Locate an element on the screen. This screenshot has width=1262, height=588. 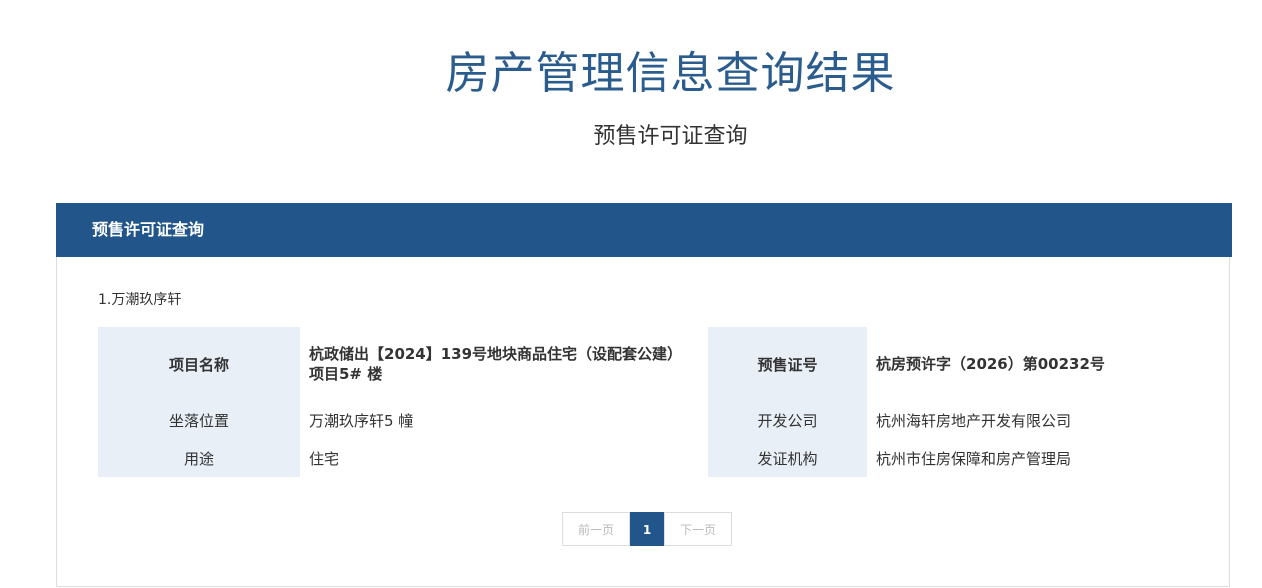
usage-label: 用途 is located at coordinates (199, 458).